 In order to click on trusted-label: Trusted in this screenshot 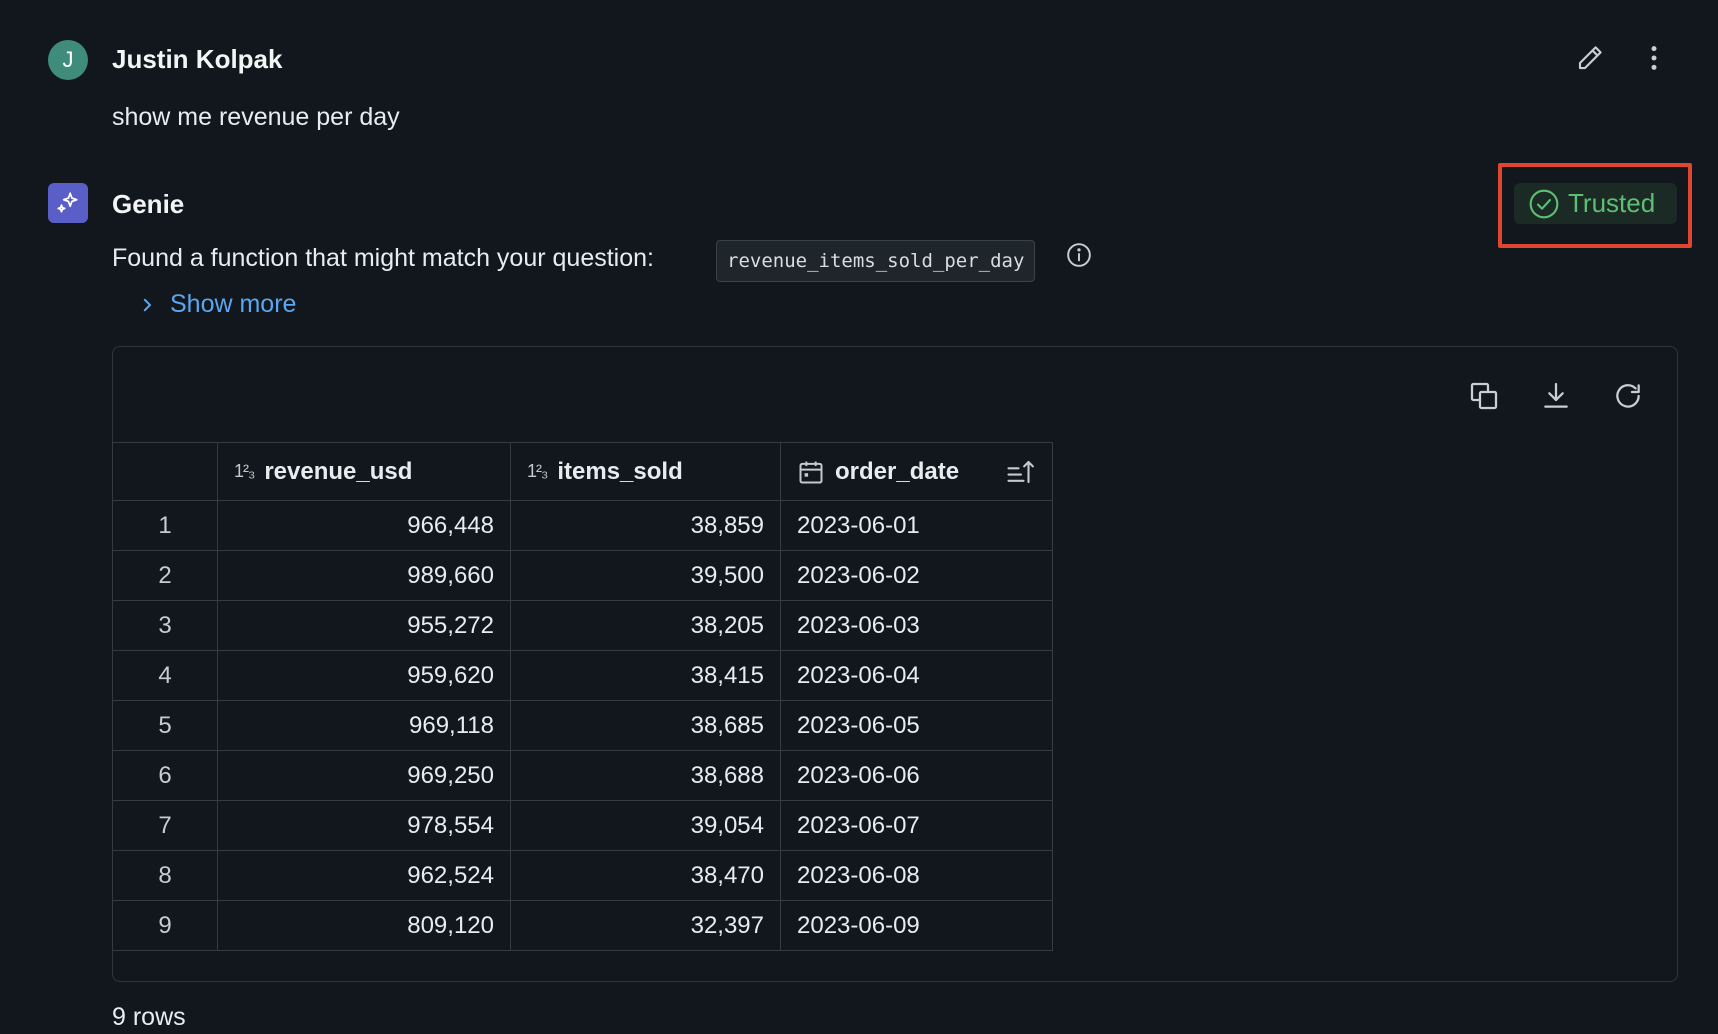, I will do `click(1612, 203)`.